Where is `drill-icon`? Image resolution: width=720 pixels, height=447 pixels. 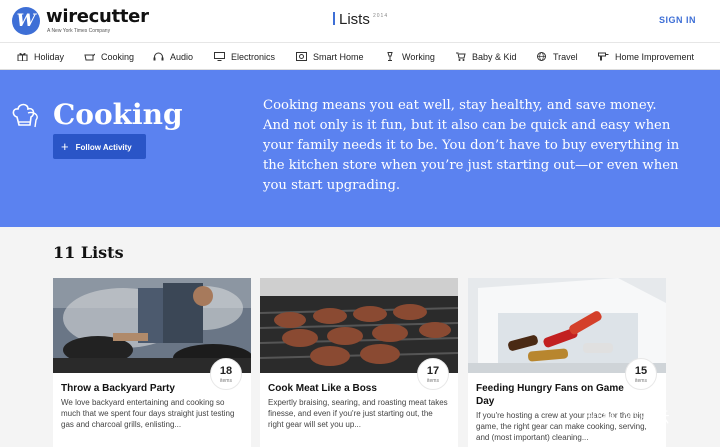 drill-icon is located at coordinates (603, 56).